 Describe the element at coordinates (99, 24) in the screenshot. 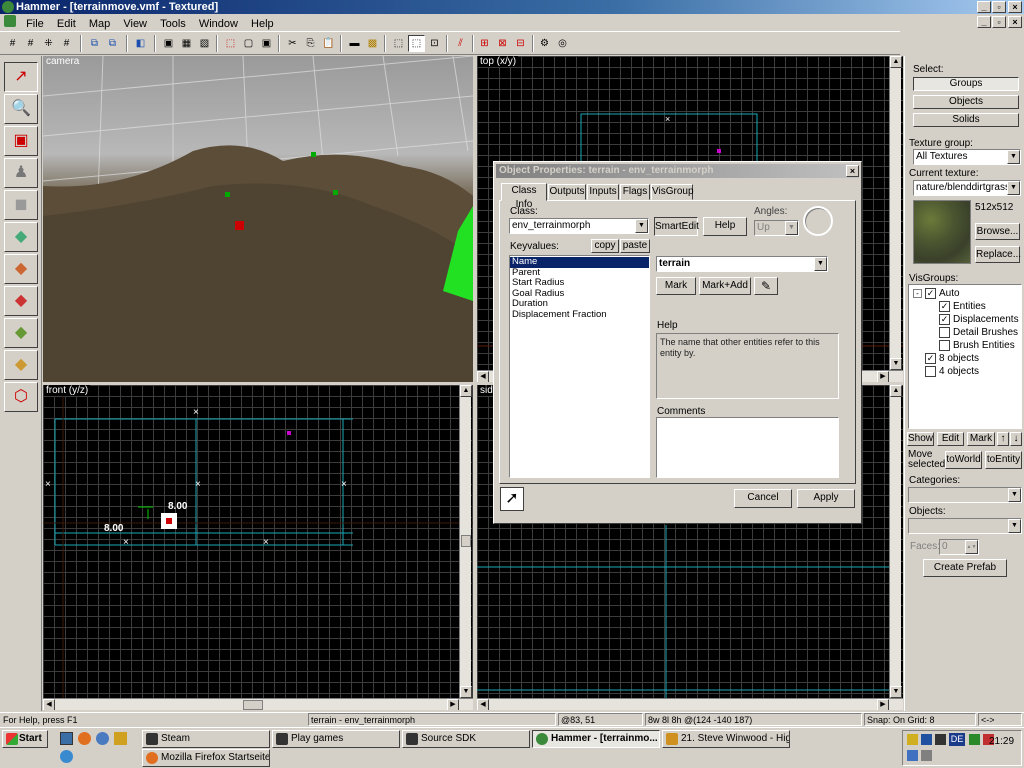

I see `menu-map: Map` at that location.